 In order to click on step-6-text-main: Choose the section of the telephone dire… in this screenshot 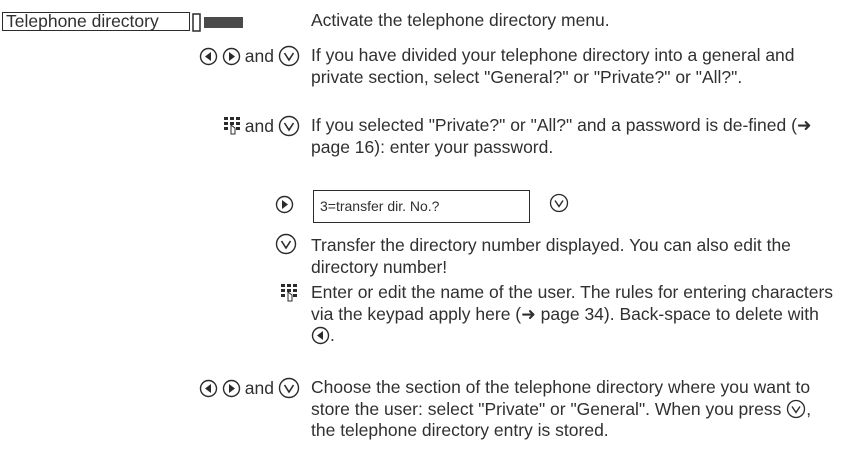, I will do `click(561, 398)`.